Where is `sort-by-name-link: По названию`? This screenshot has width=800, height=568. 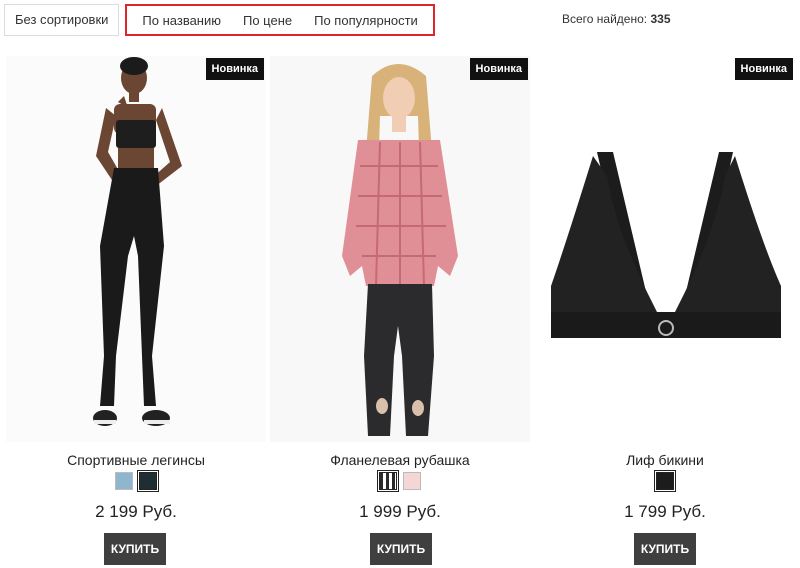 sort-by-name-link: По названию is located at coordinates (181, 20).